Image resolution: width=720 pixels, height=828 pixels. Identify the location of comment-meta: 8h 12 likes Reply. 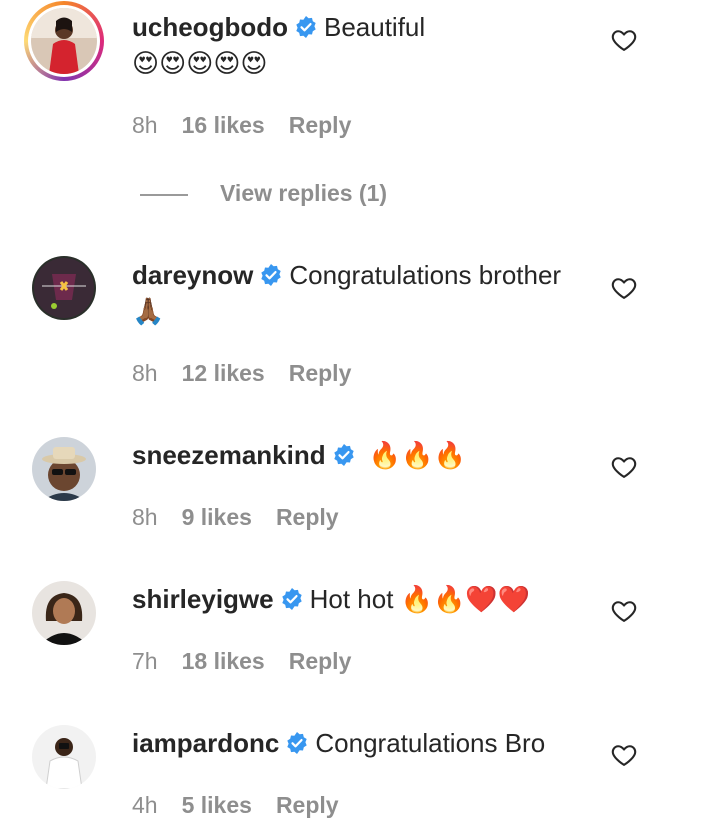
(241, 373).